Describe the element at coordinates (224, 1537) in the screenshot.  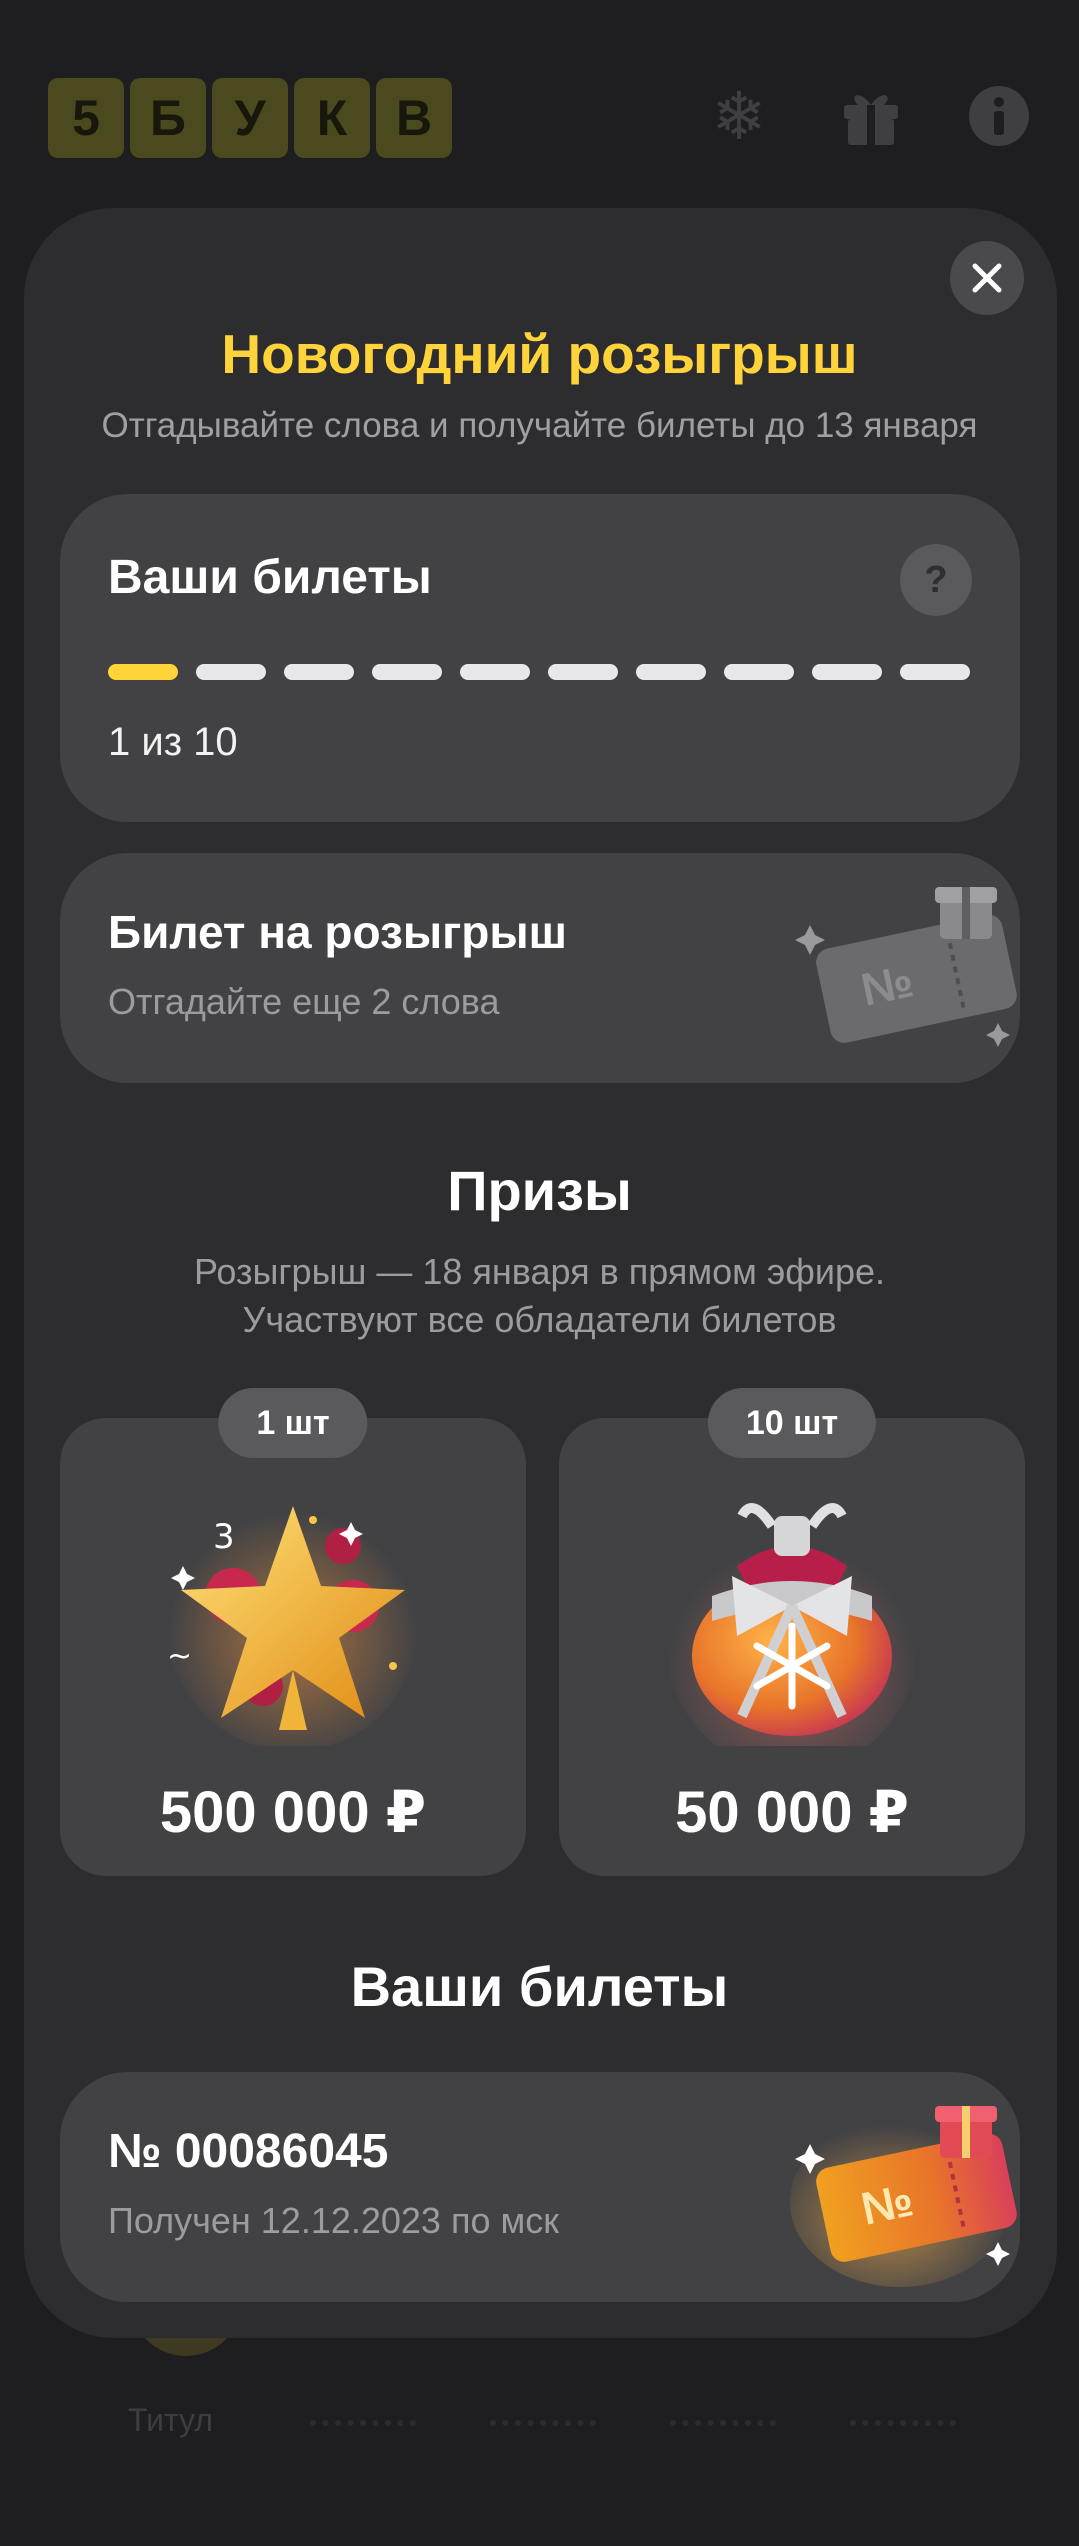
I see `svg-text: 3` at that location.